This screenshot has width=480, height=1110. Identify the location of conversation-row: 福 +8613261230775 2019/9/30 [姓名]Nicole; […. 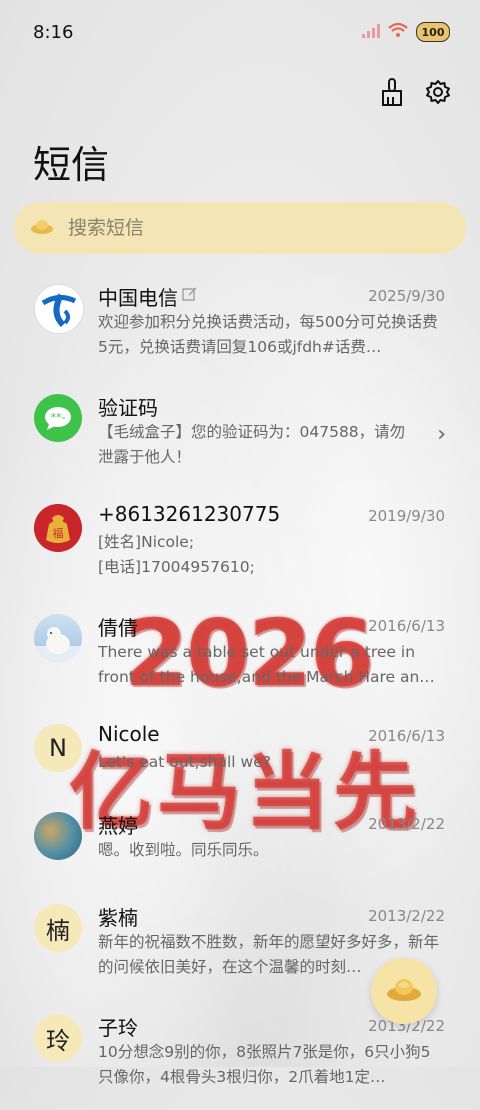
(240, 545).